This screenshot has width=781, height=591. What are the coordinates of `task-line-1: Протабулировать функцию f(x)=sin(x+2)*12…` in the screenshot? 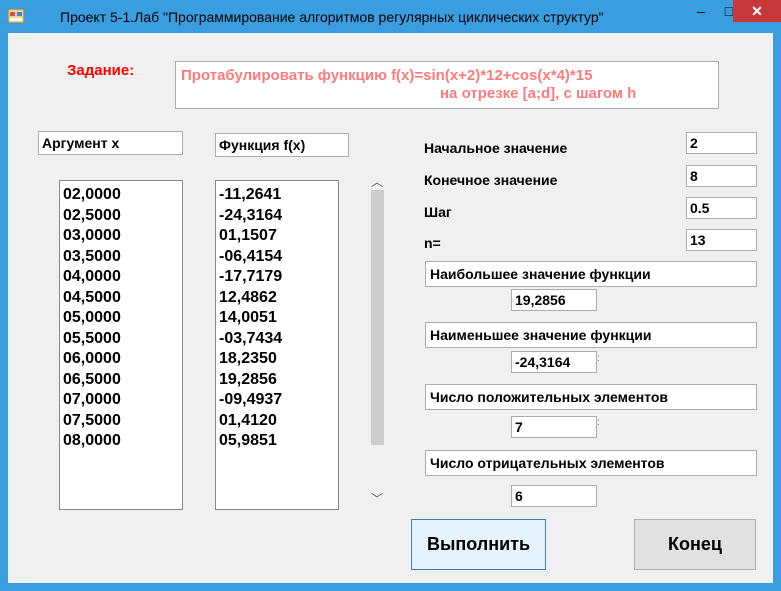 It's located at (387, 75).